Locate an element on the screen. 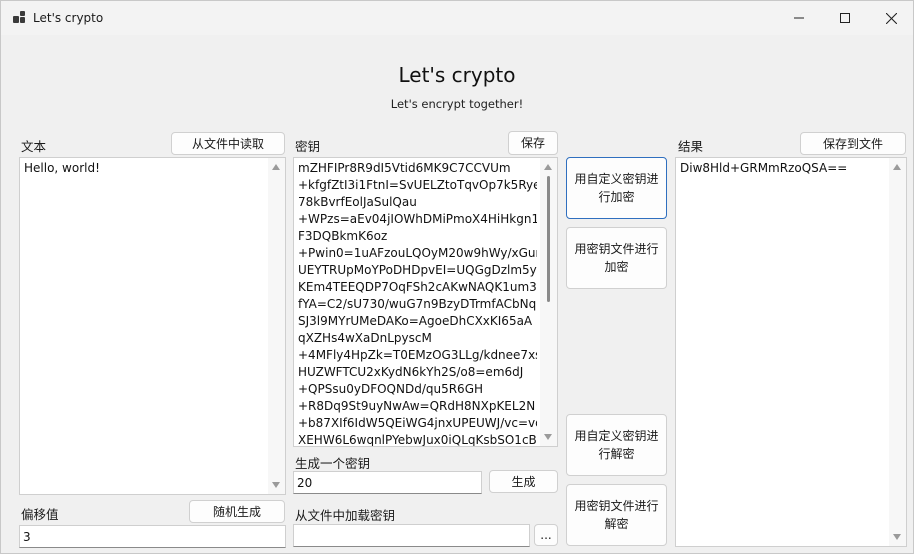  close-button is located at coordinates (890, 18).